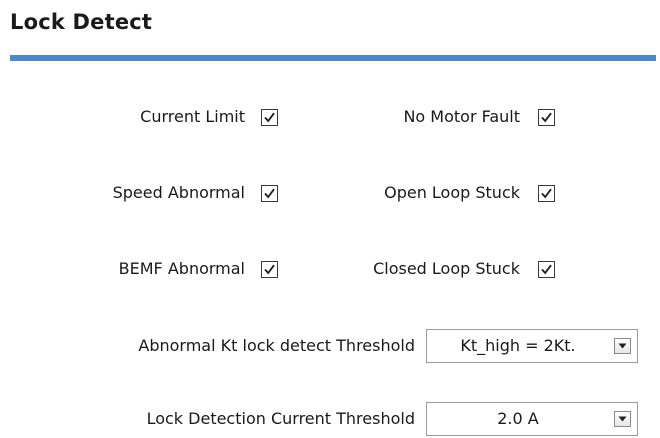  I want to click on current-limit-label: Current Limit, so click(192, 116).